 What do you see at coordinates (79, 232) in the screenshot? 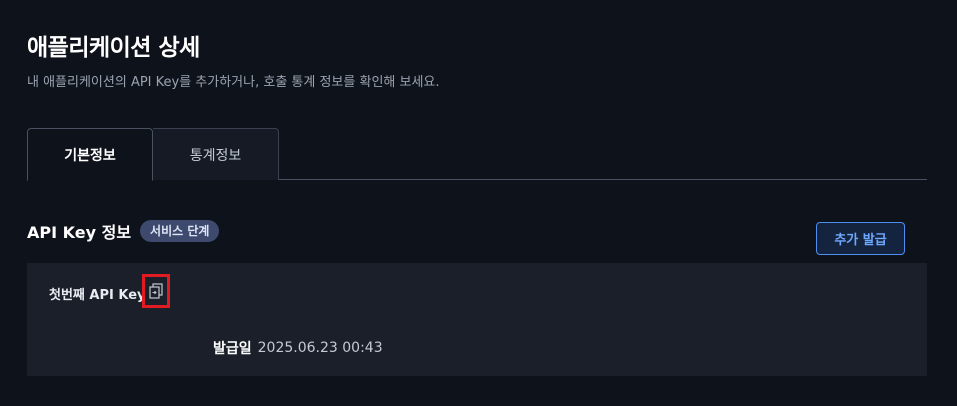
I see `section-title: API Key 정보` at bounding box center [79, 232].